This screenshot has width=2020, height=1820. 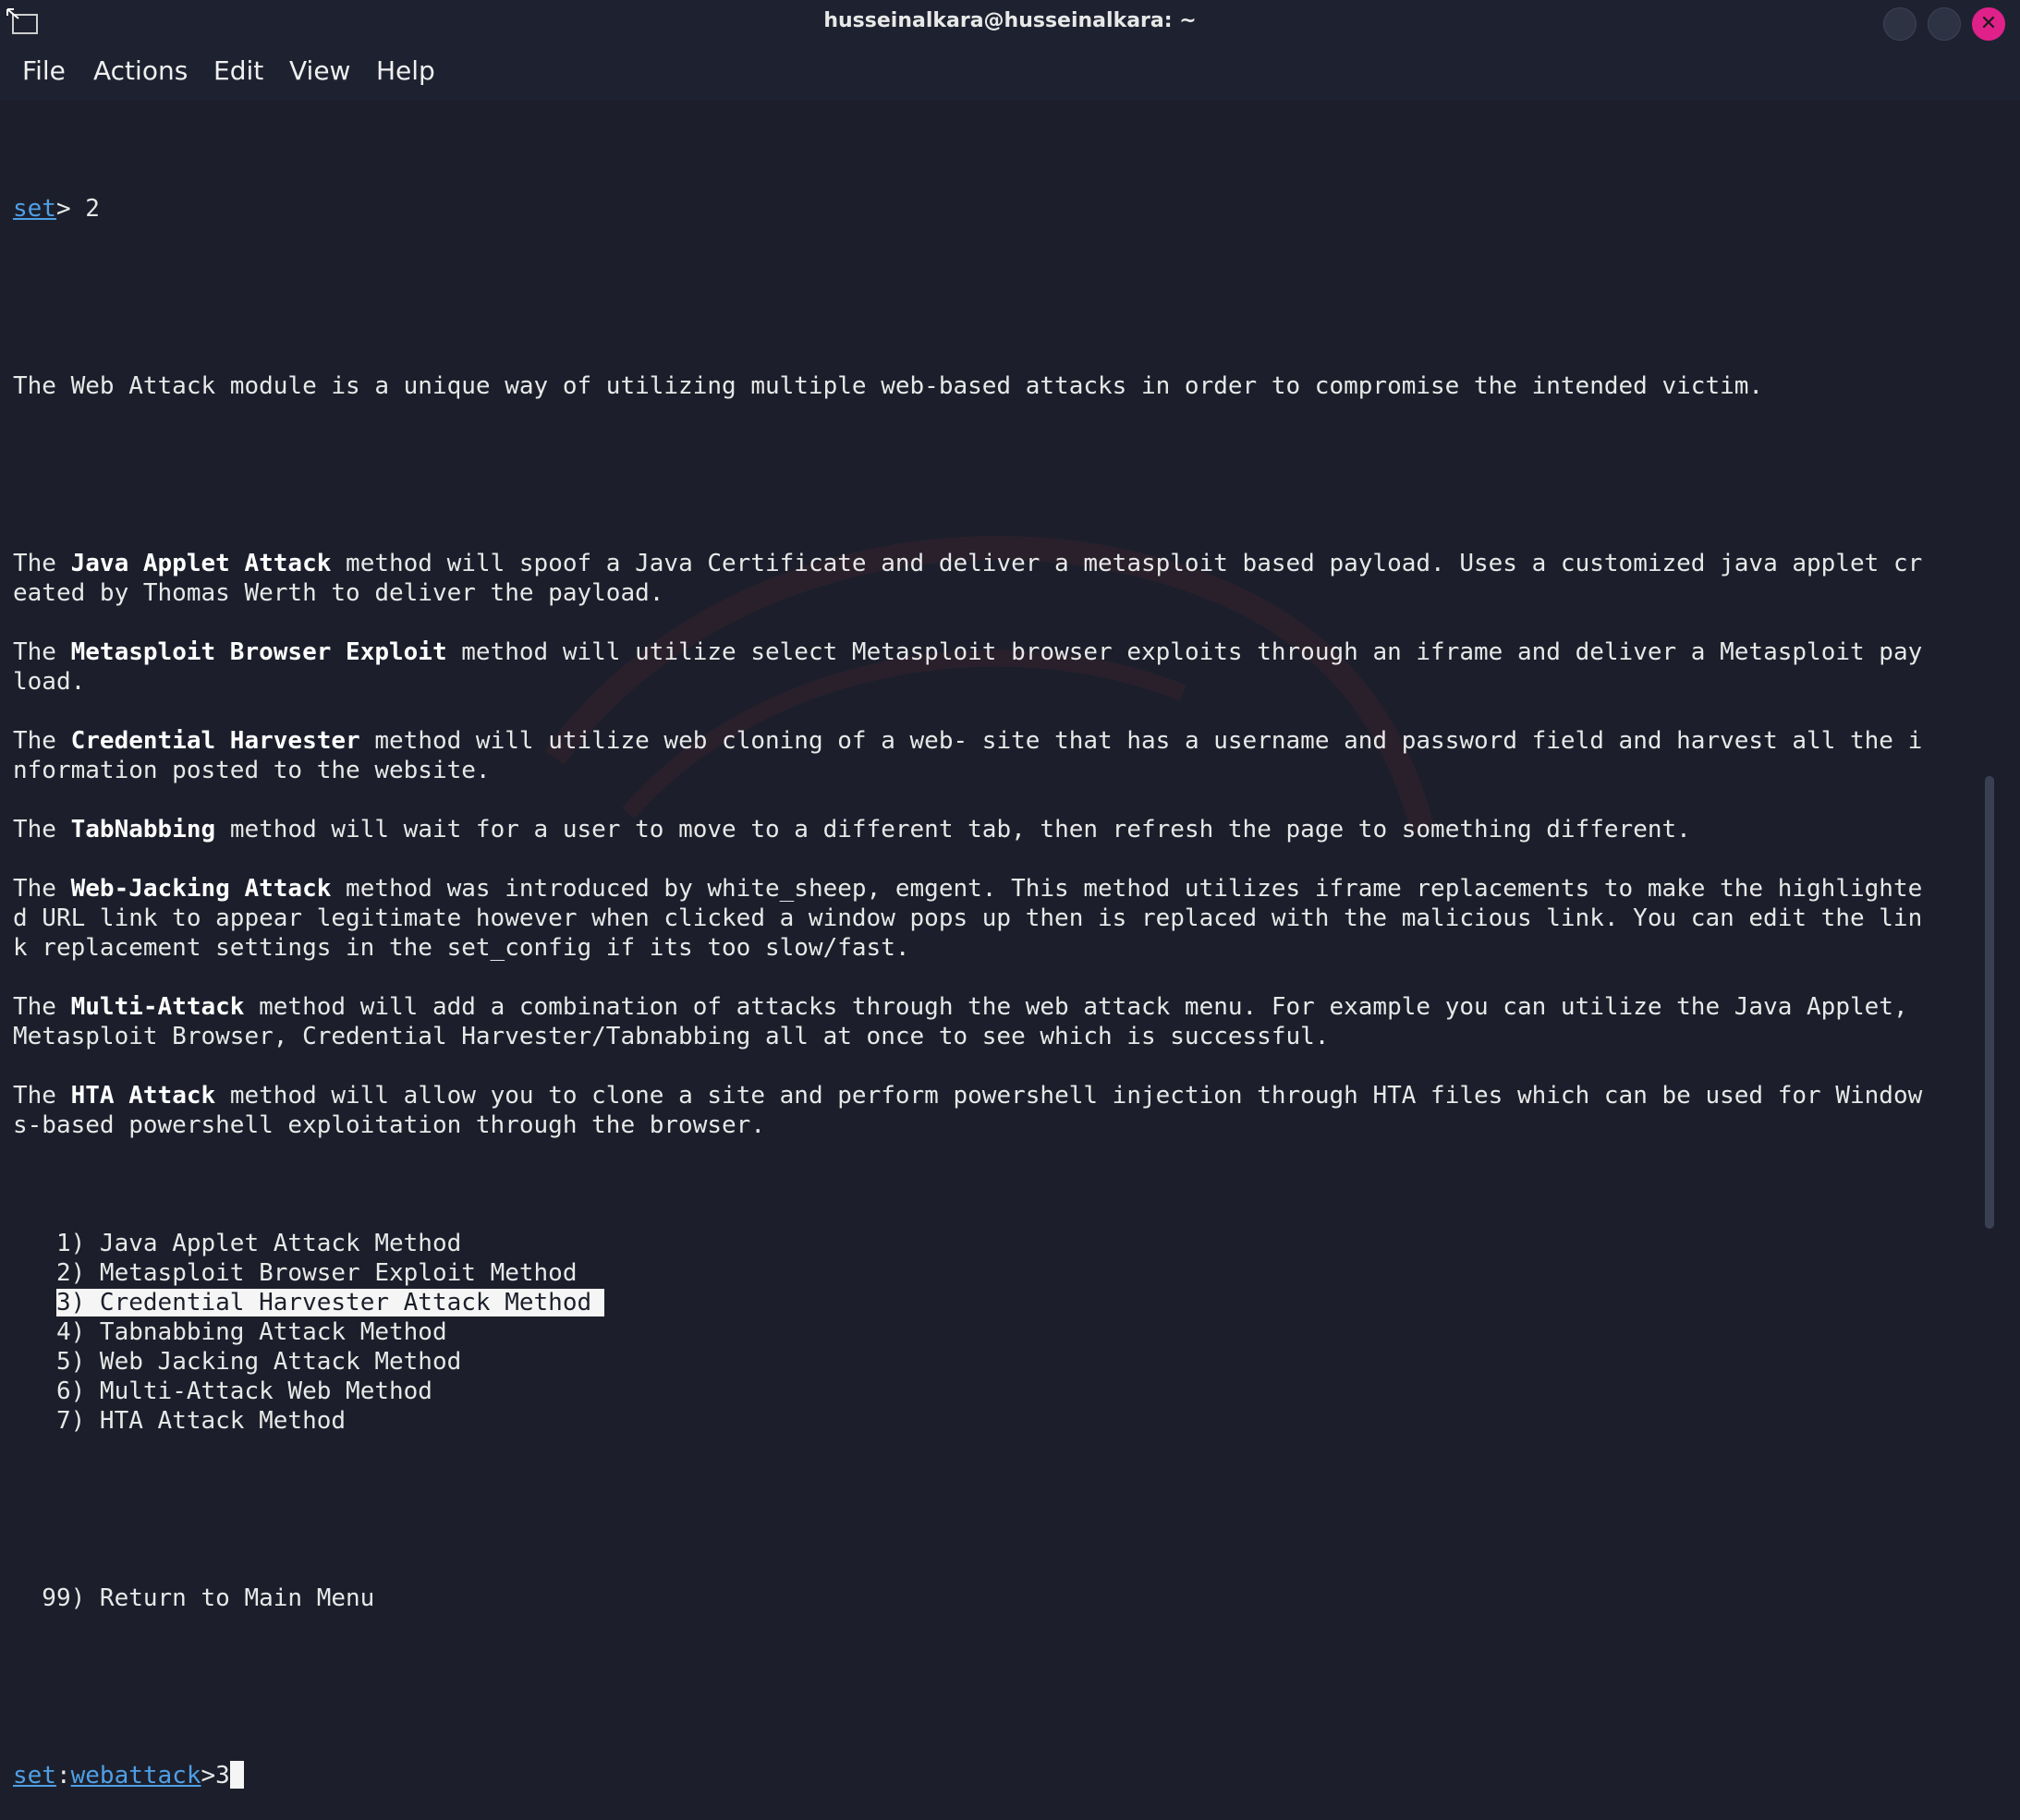 I want to click on menu-option: 1) Java Applet Attack Method, so click(x=995, y=1243).